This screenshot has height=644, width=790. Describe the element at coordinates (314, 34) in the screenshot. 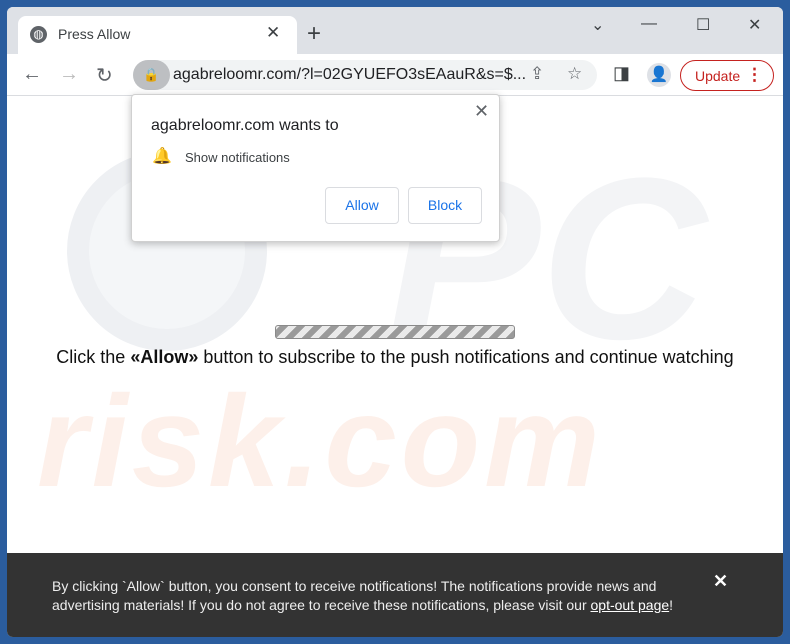

I see `new-tab-icon: +` at that location.